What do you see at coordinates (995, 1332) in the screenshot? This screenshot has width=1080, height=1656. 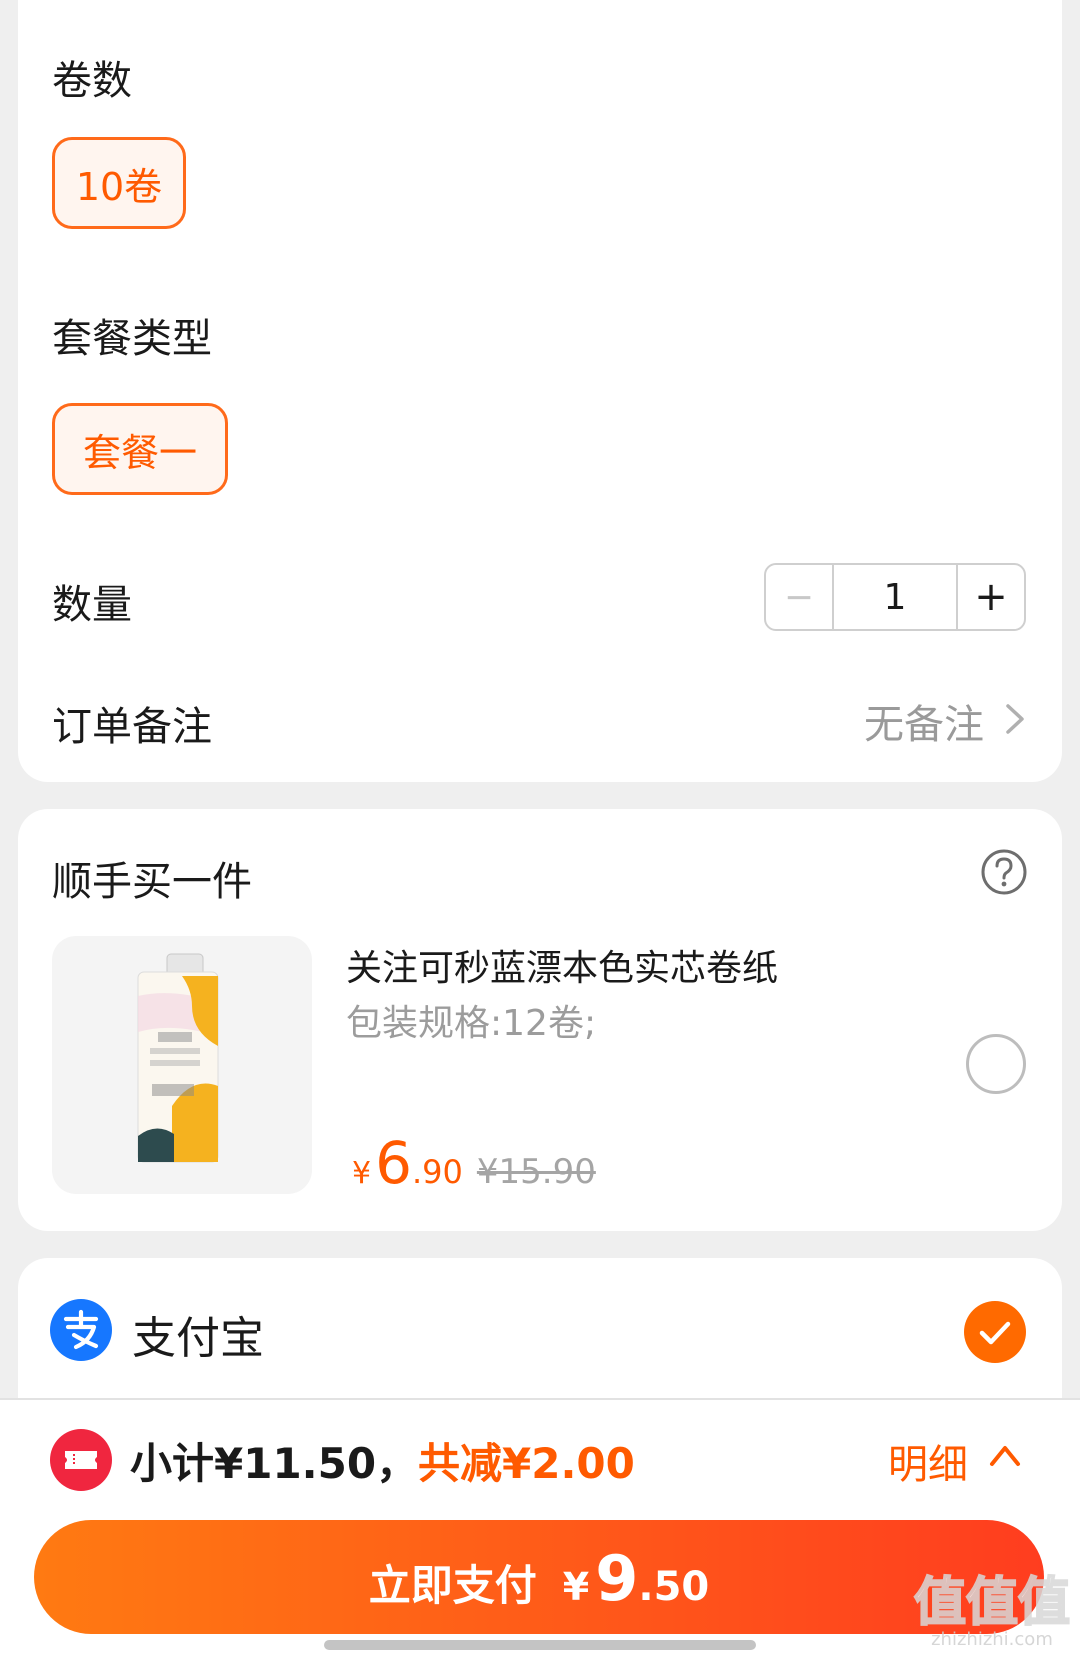 I see `checkmark-icon` at bounding box center [995, 1332].